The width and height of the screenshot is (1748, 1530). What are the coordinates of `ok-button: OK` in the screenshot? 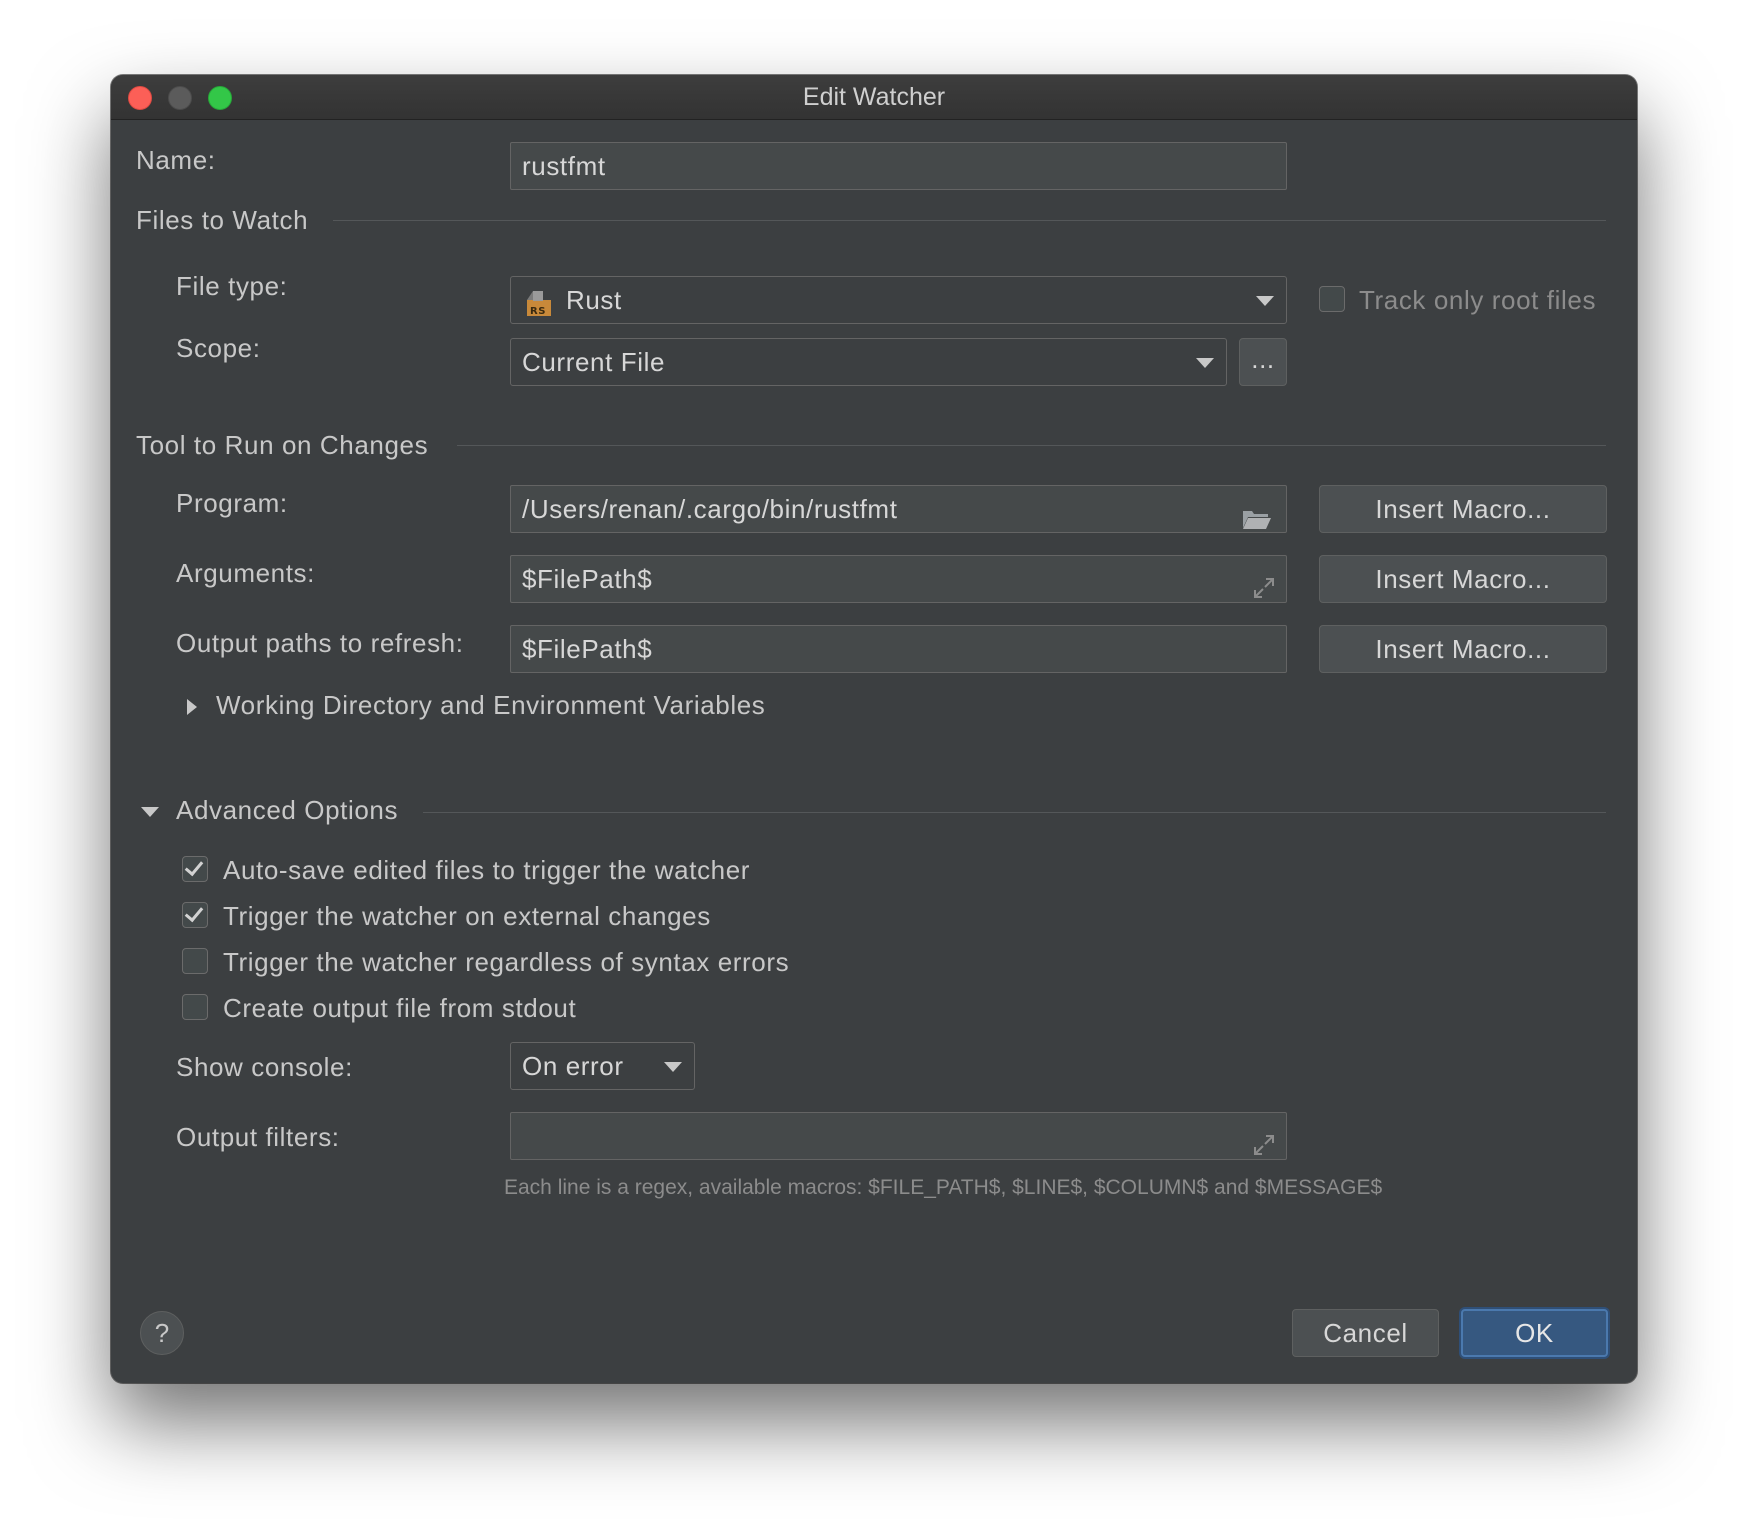 It's located at (1534, 1333).